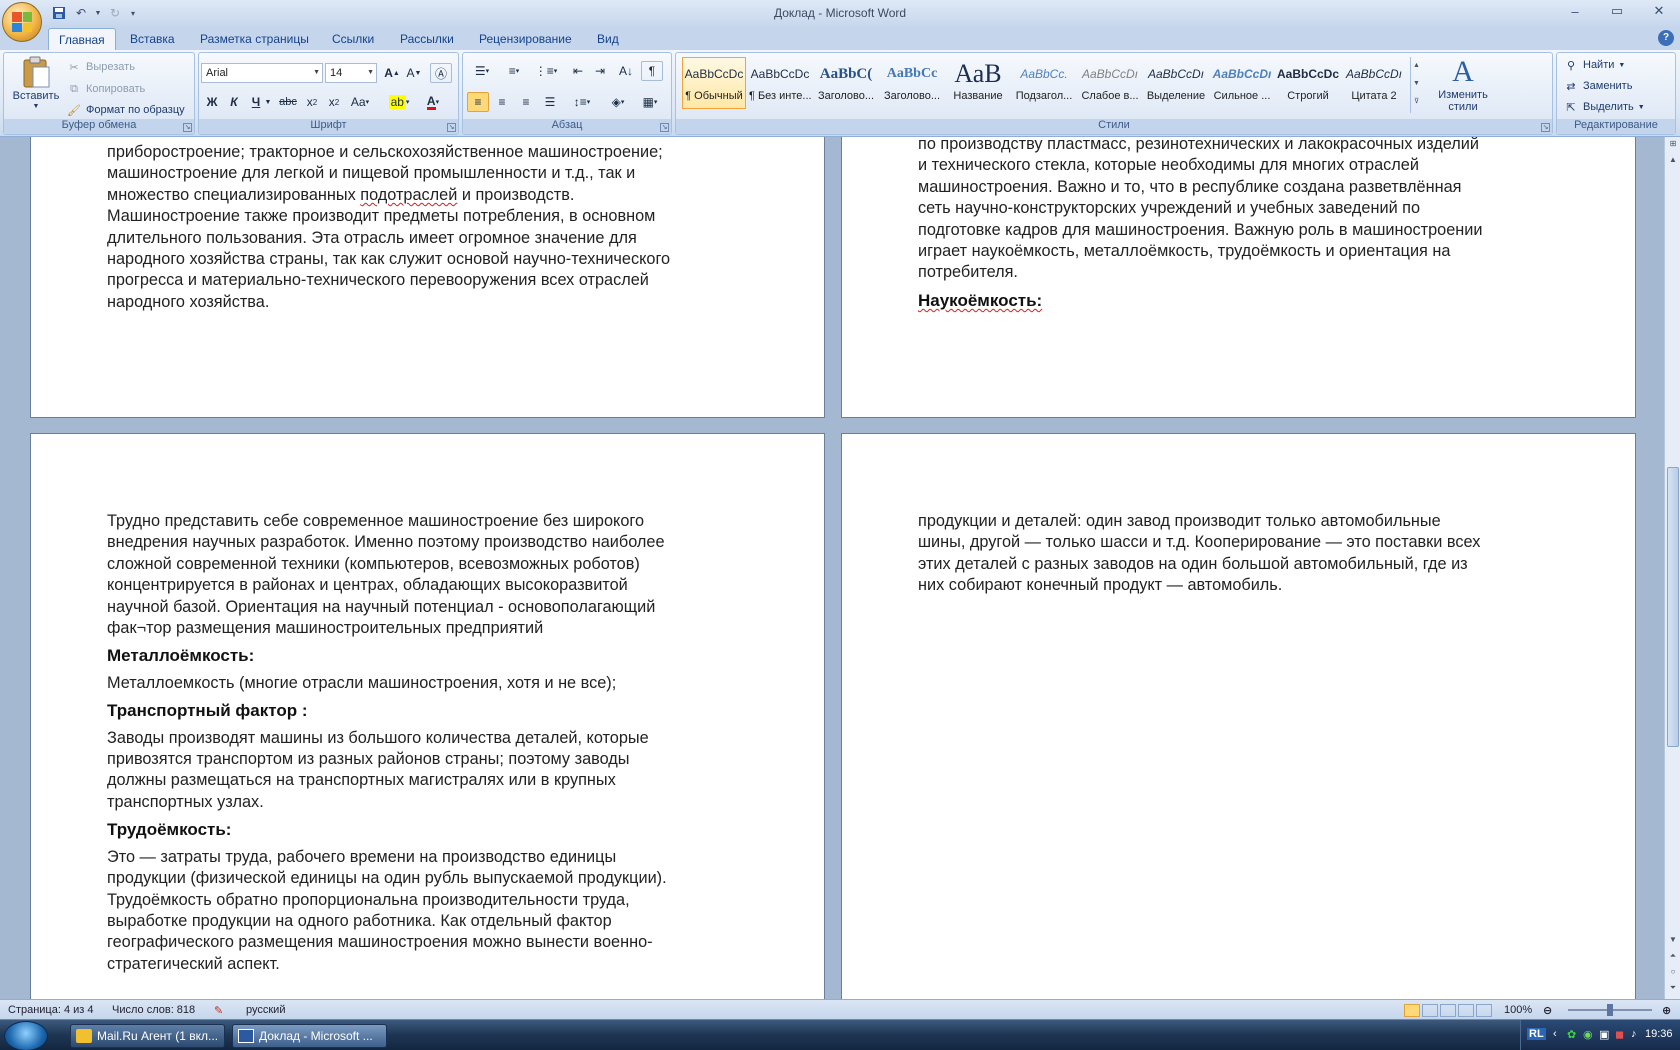 The height and width of the screenshot is (1050, 1680). Describe the element at coordinates (100, 67) in the screenshot. I see `cut-button: ✂ Вырезать` at that location.